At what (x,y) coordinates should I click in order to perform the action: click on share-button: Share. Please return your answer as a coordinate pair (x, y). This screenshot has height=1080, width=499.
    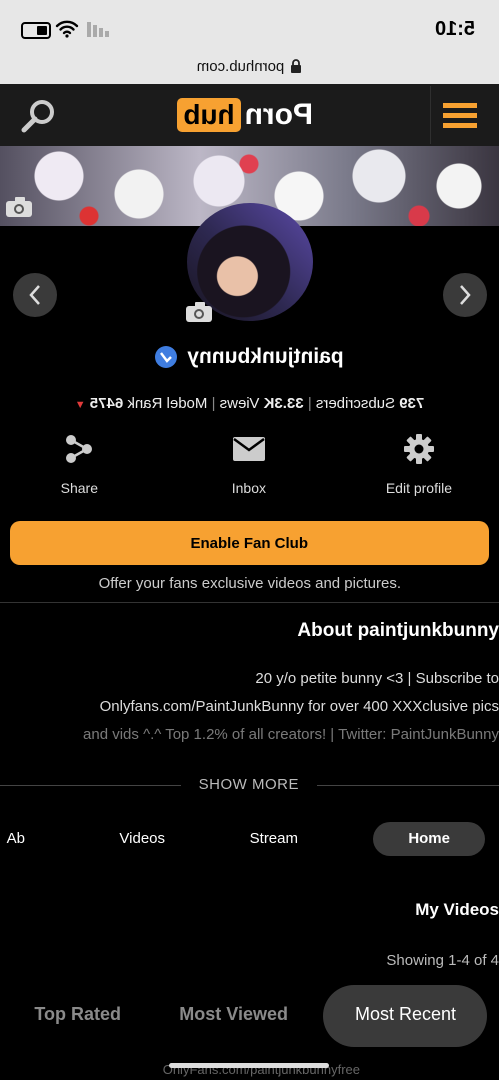
    Looking at the image, I should click on (79, 463).